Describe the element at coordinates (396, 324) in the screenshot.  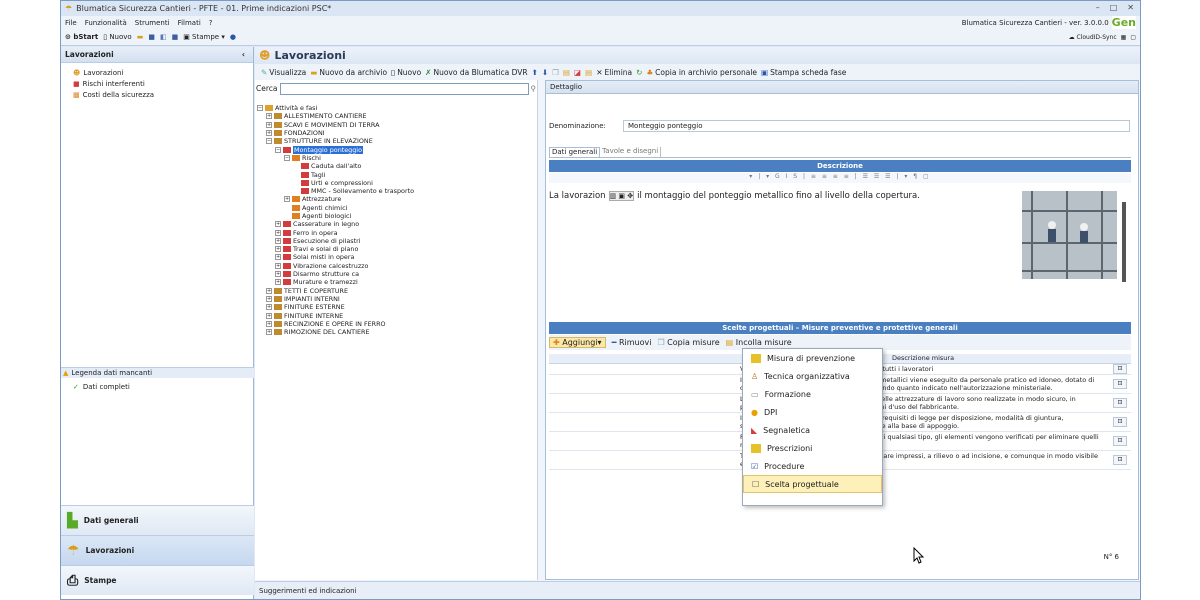
I see `tree-node: + RECINZIONE E OPERE IN FERRO` at that location.